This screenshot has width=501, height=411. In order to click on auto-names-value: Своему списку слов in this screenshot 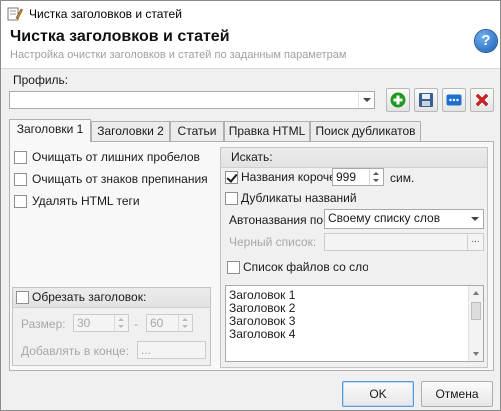, I will do `click(384, 218)`.